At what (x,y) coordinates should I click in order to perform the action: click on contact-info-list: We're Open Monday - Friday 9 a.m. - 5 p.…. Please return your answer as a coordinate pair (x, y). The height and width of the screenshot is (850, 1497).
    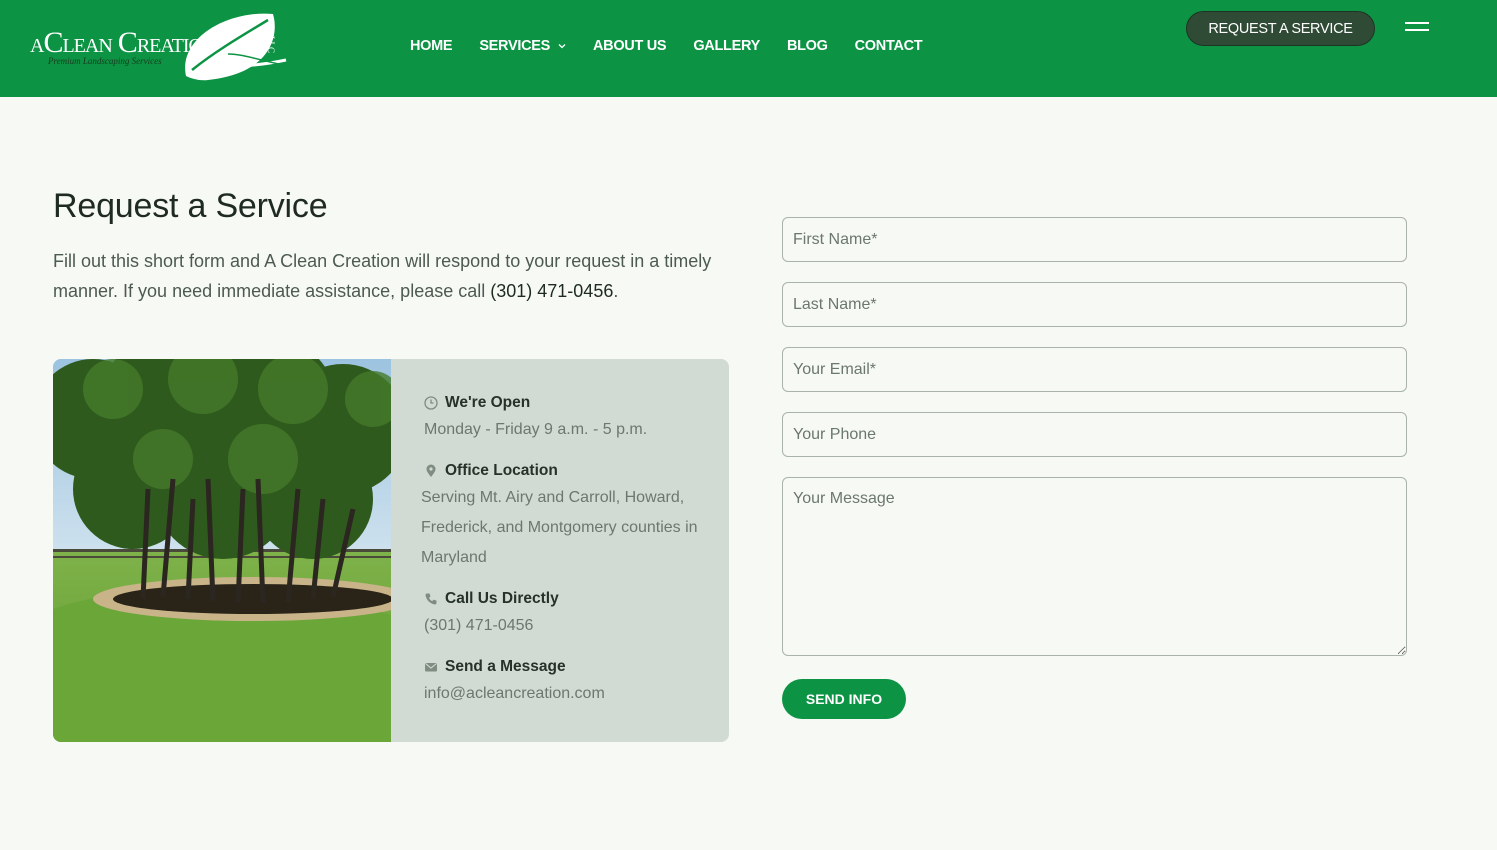
    Looking at the image, I should click on (571, 557).